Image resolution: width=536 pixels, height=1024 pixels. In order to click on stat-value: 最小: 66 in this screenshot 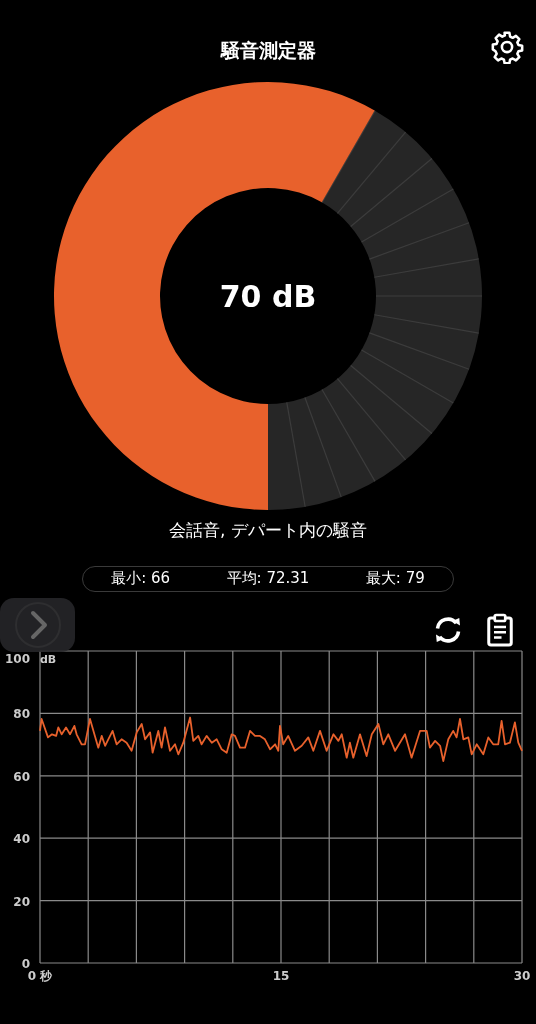, I will do `click(141, 579)`.